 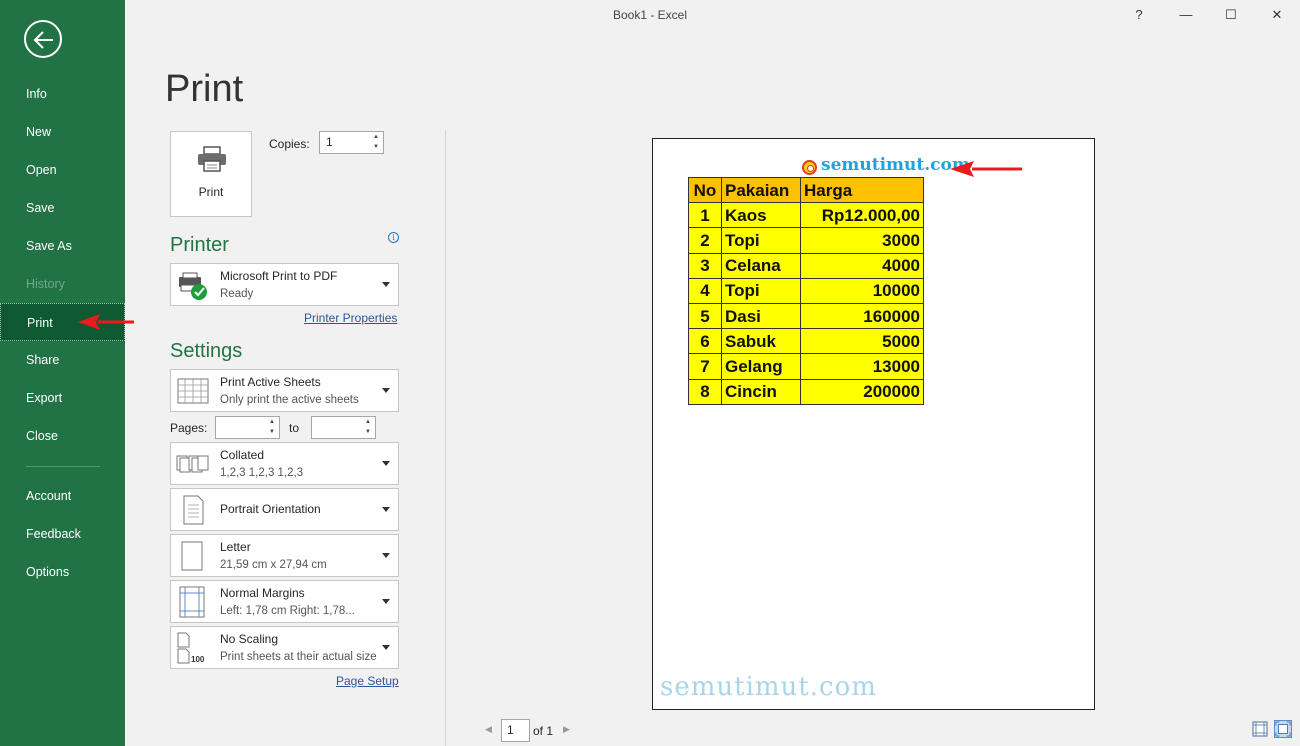 I want to click on table-header-row: No Pakaian Harga, so click(x=806, y=190).